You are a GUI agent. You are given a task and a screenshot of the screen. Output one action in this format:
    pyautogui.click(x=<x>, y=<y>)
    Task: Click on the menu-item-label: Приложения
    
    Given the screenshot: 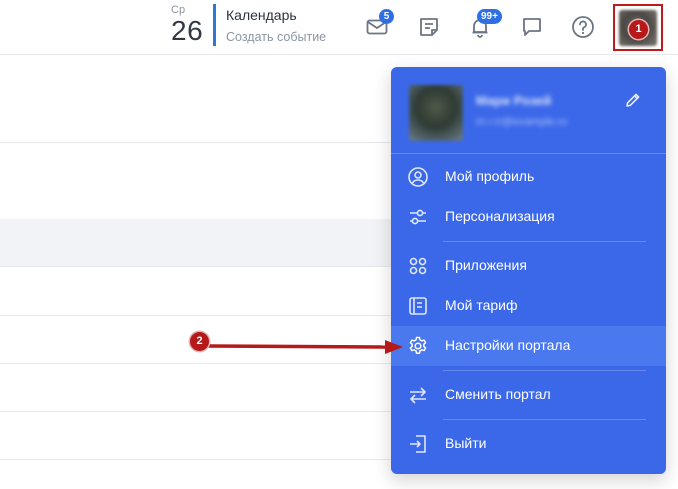 What is the action you would take?
    pyautogui.click(x=486, y=265)
    